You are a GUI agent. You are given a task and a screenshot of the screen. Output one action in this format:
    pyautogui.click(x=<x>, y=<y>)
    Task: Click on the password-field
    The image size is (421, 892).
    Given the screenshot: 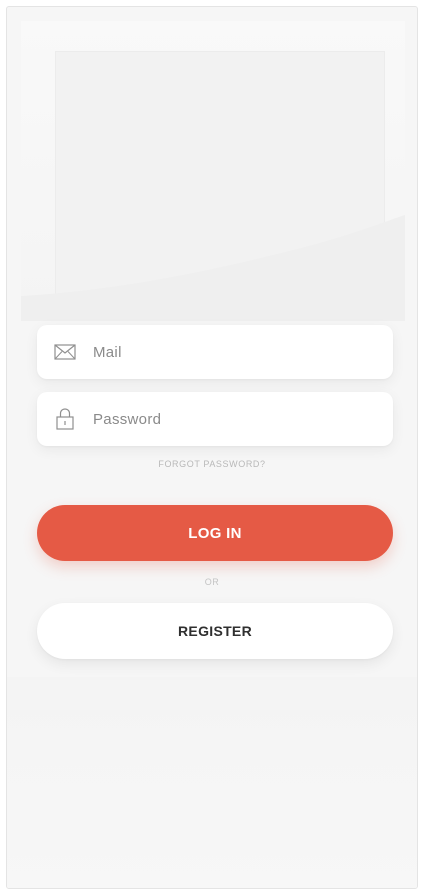 What is the action you would take?
    pyautogui.click(x=215, y=419)
    